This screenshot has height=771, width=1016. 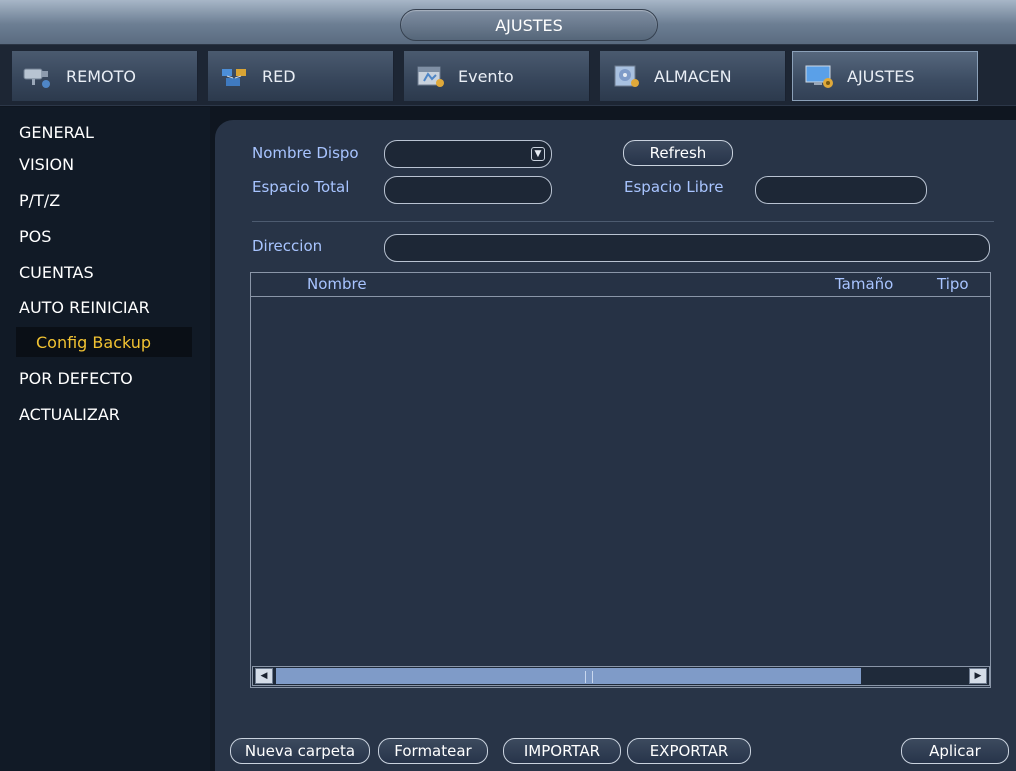 I want to click on tab-almacen: ALMACEN, so click(x=693, y=76).